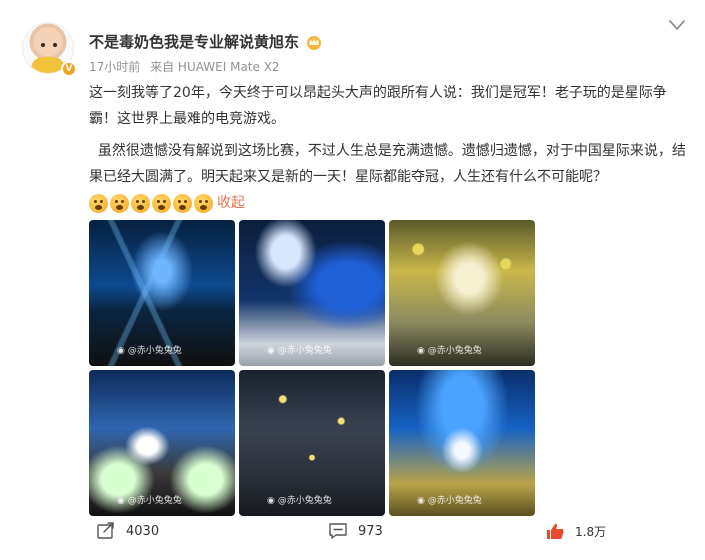 Image resolution: width=705 pixels, height=560 pixels. Describe the element at coordinates (355, 531) in the screenshot. I see `comment-button: 973` at that location.